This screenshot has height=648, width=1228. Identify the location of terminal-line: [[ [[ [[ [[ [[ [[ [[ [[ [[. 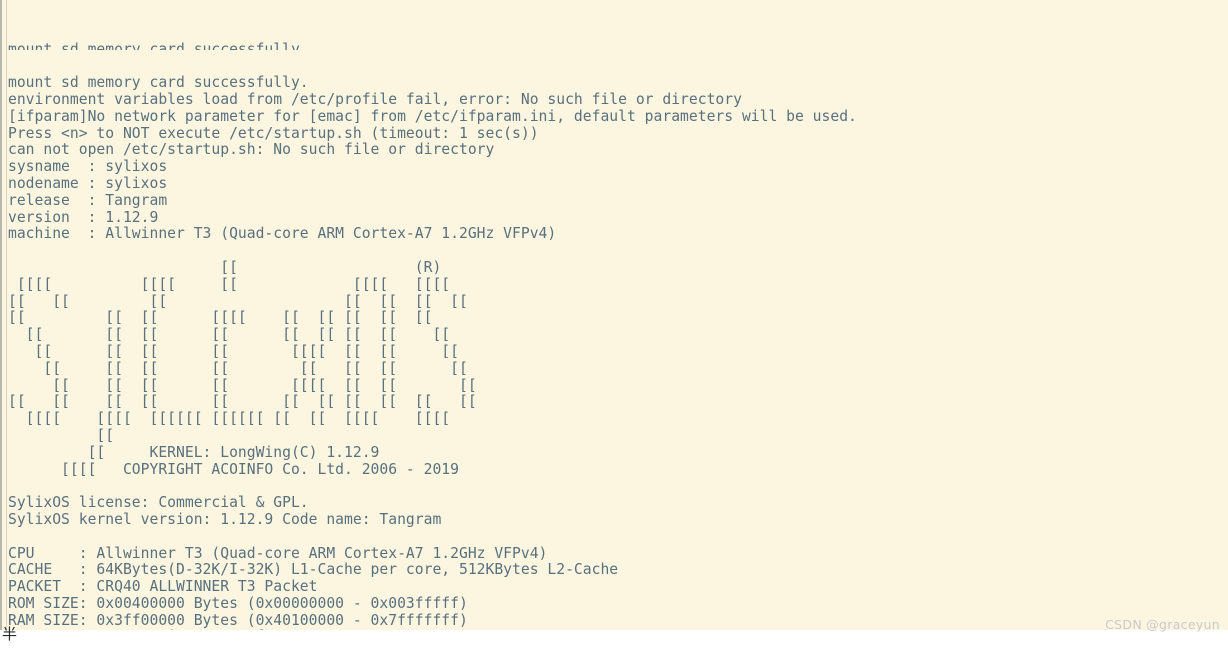
(229, 335).